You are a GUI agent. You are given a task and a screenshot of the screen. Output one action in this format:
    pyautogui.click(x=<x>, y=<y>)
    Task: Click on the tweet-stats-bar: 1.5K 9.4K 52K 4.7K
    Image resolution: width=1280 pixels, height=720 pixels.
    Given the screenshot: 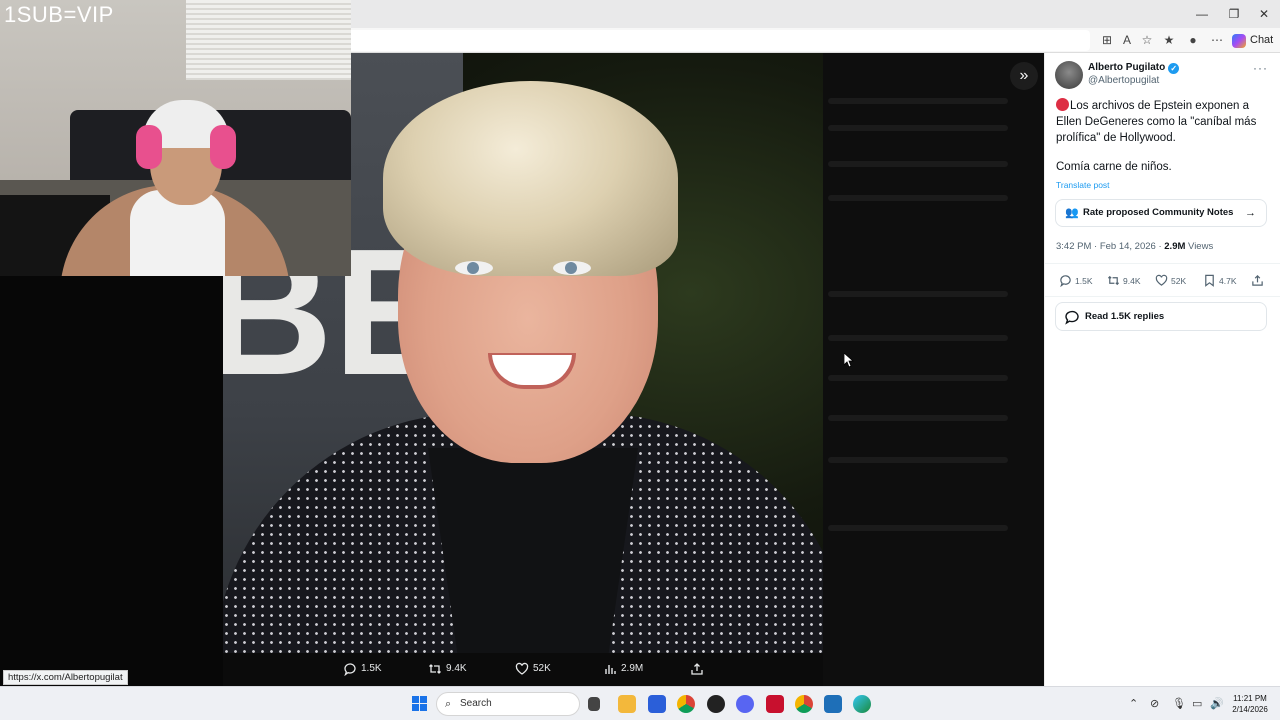 What is the action you would take?
    pyautogui.click(x=1162, y=280)
    